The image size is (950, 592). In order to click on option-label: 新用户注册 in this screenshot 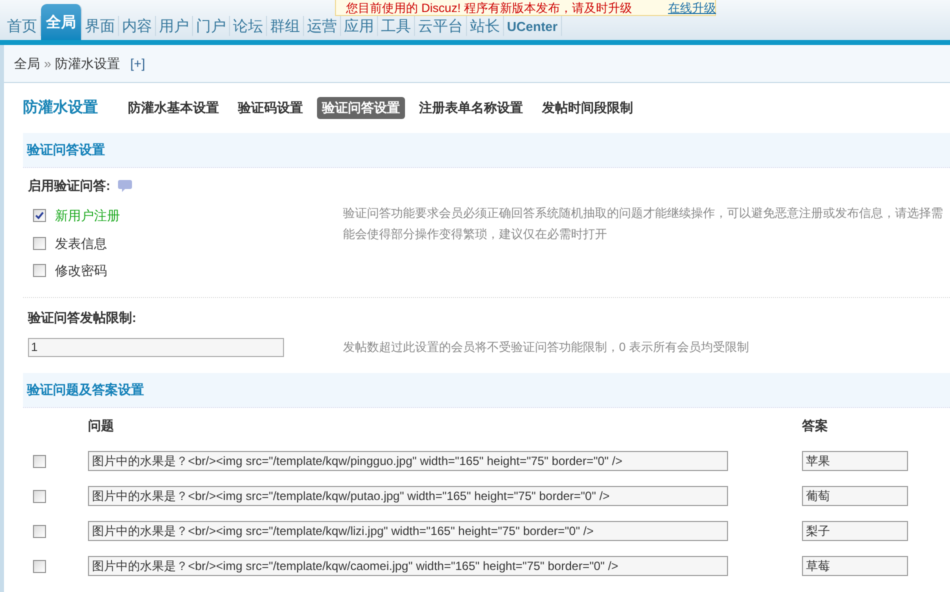, I will do `click(87, 216)`.